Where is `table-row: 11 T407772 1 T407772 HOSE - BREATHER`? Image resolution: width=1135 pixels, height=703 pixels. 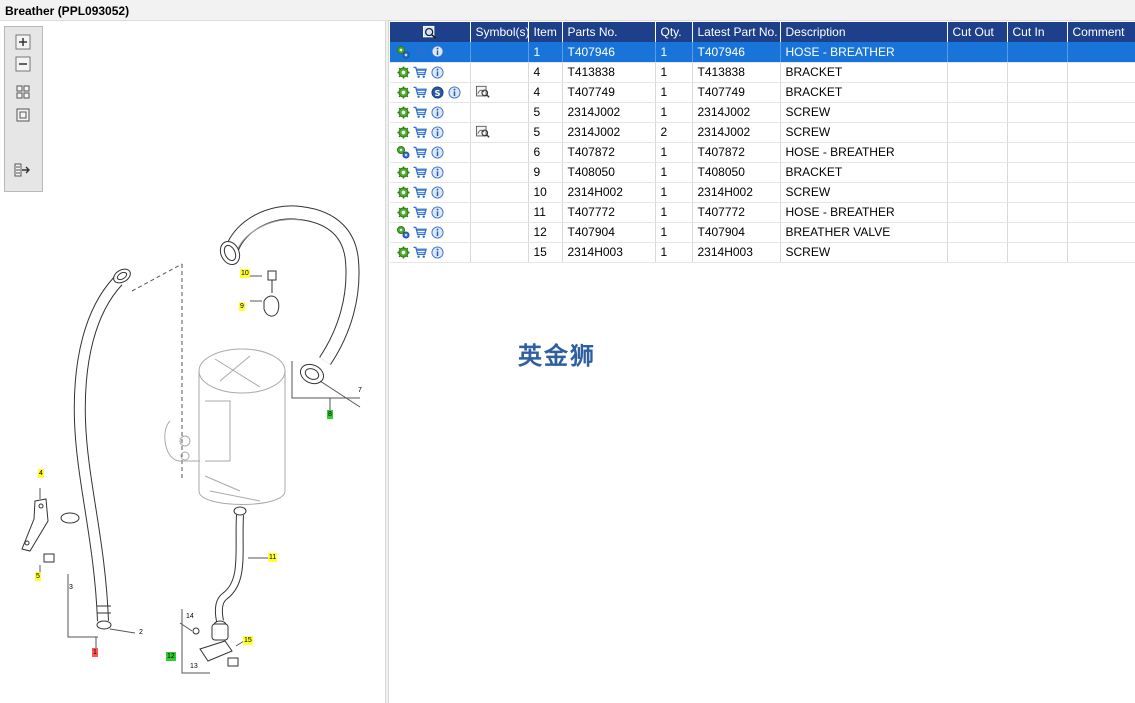 table-row: 11 T407772 1 T407772 HOSE - BREATHER is located at coordinates (762, 212).